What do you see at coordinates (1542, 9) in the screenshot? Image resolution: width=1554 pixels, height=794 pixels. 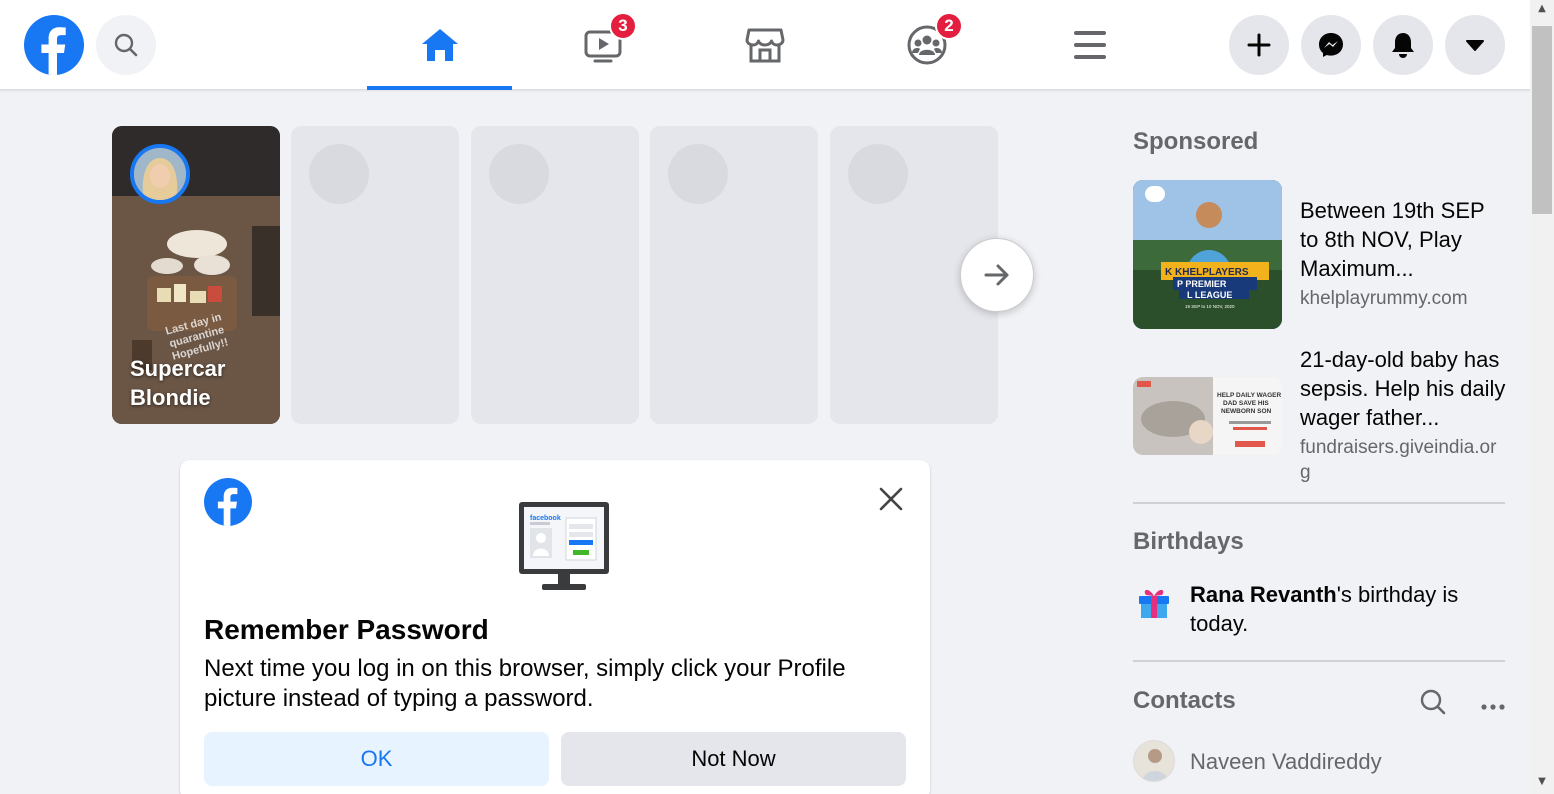 I see `scroll-up-arrow-icon: ▲` at bounding box center [1542, 9].